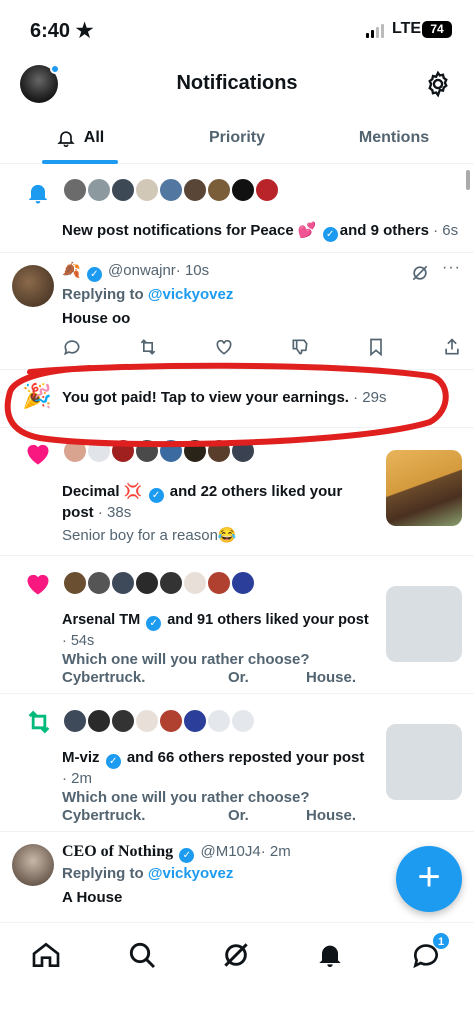 The width and height of the screenshot is (474, 1024). Describe the element at coordinates (384, 230) in the screenshot. I see `notification-suffix: and 9 others` at that location.